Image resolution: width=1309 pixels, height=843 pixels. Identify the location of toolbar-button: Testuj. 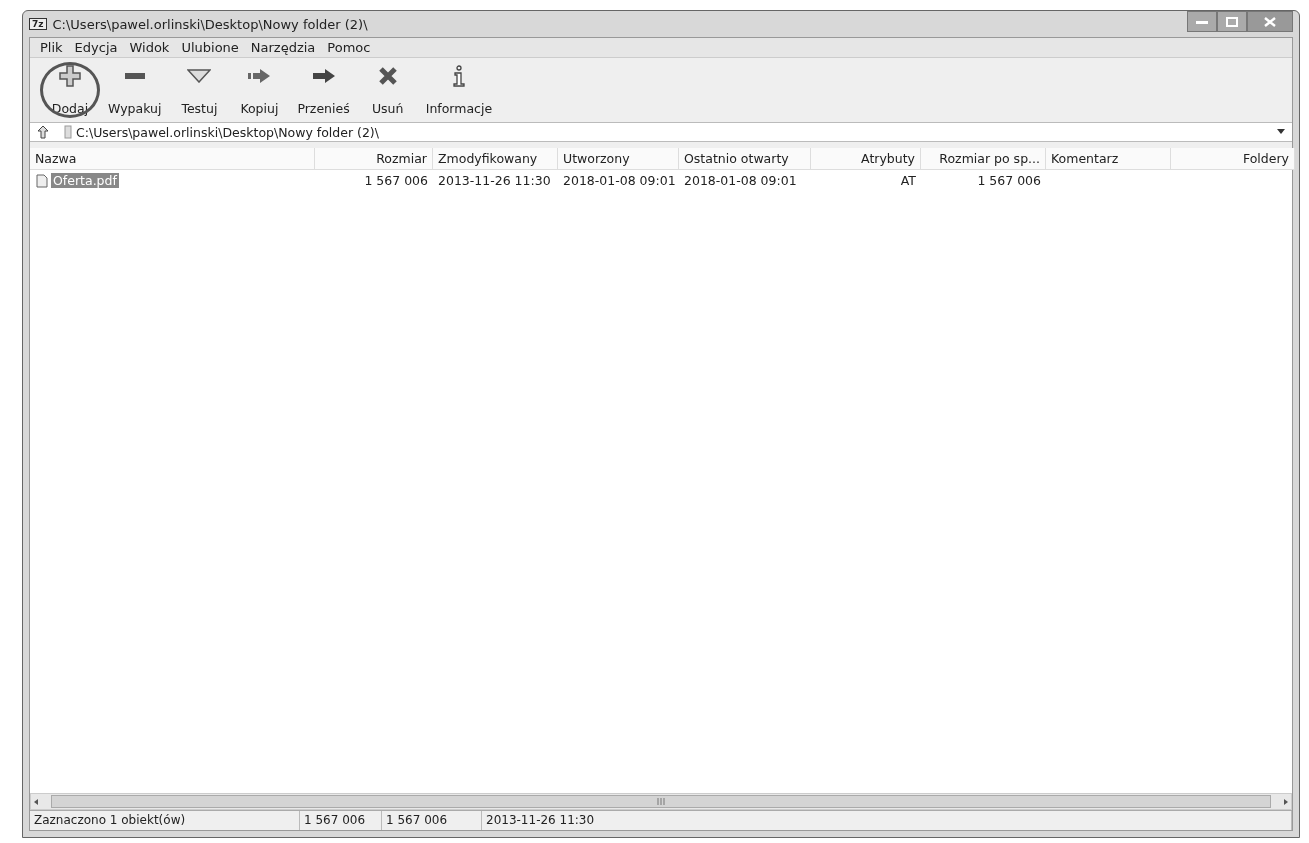
(199, 90).